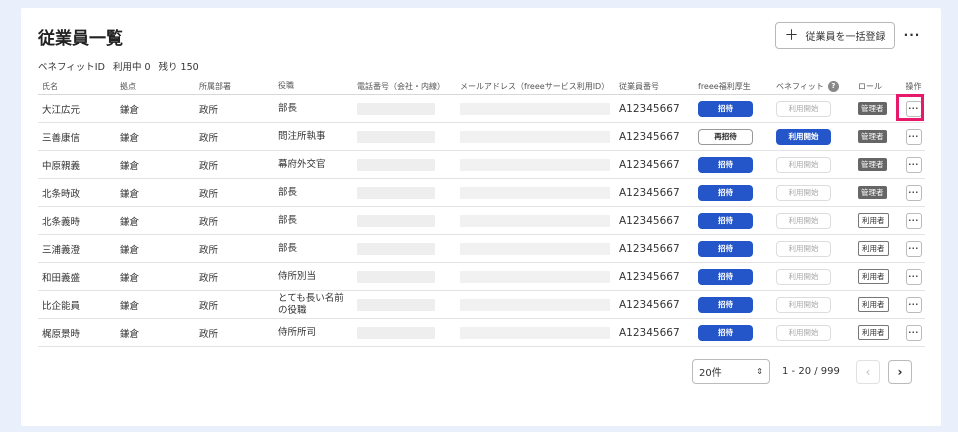  I want to click on header-welfare: freee福利厚生, so click(733, 86).